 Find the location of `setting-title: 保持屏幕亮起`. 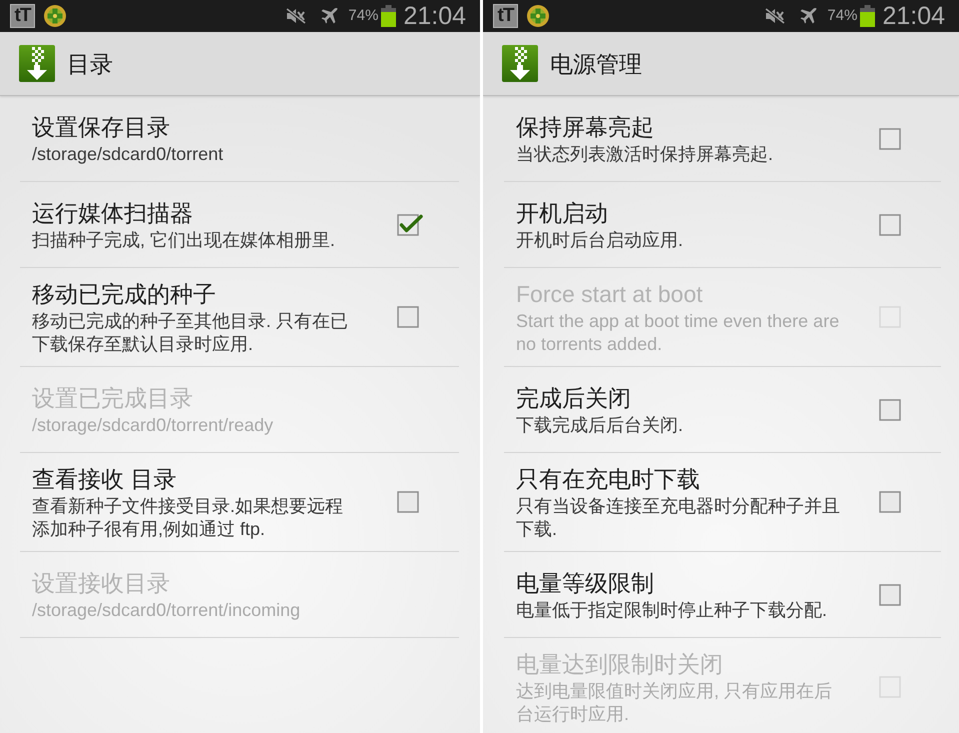

setting-title: 保持屏幕亮起 is located at coordinates (585, 127).